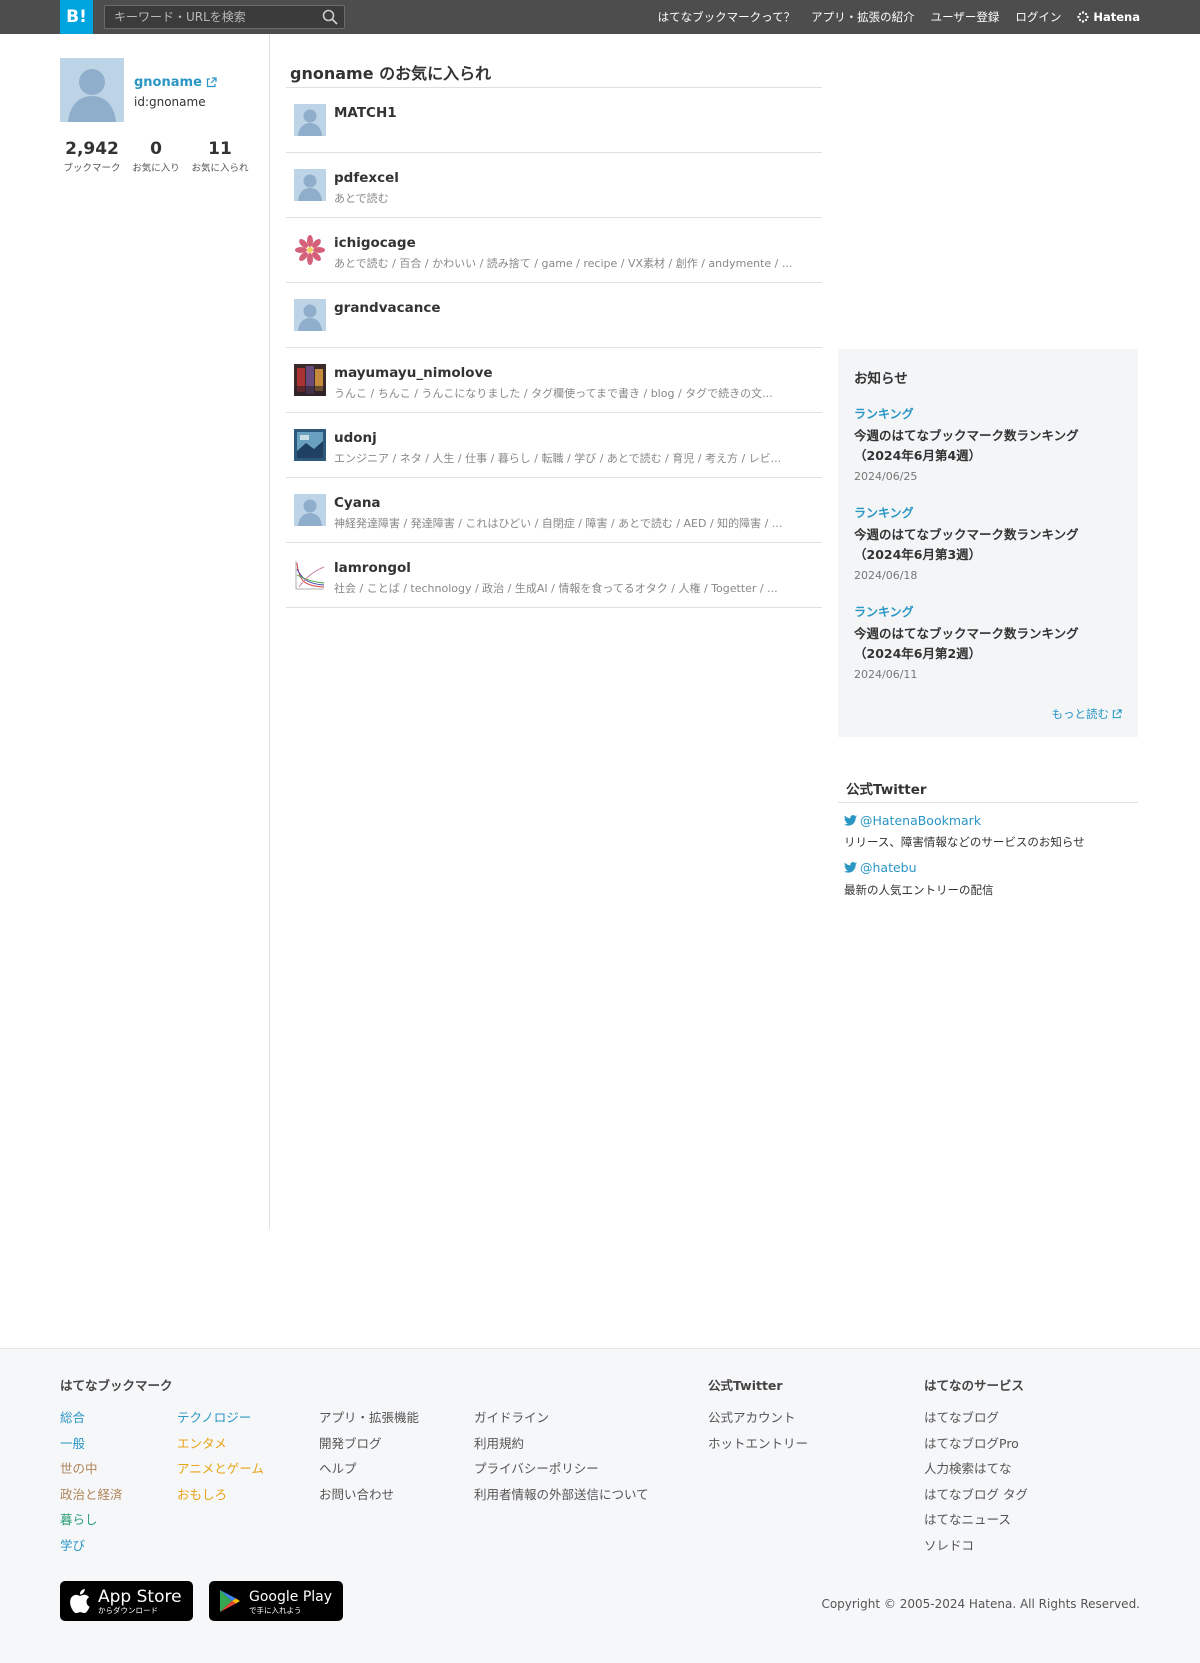 This screenshot has width=1200, height=1663. Describe the element at coordinates (976, 1520) in the screenshot. I see `footer-link: はてなニュース` at that location.